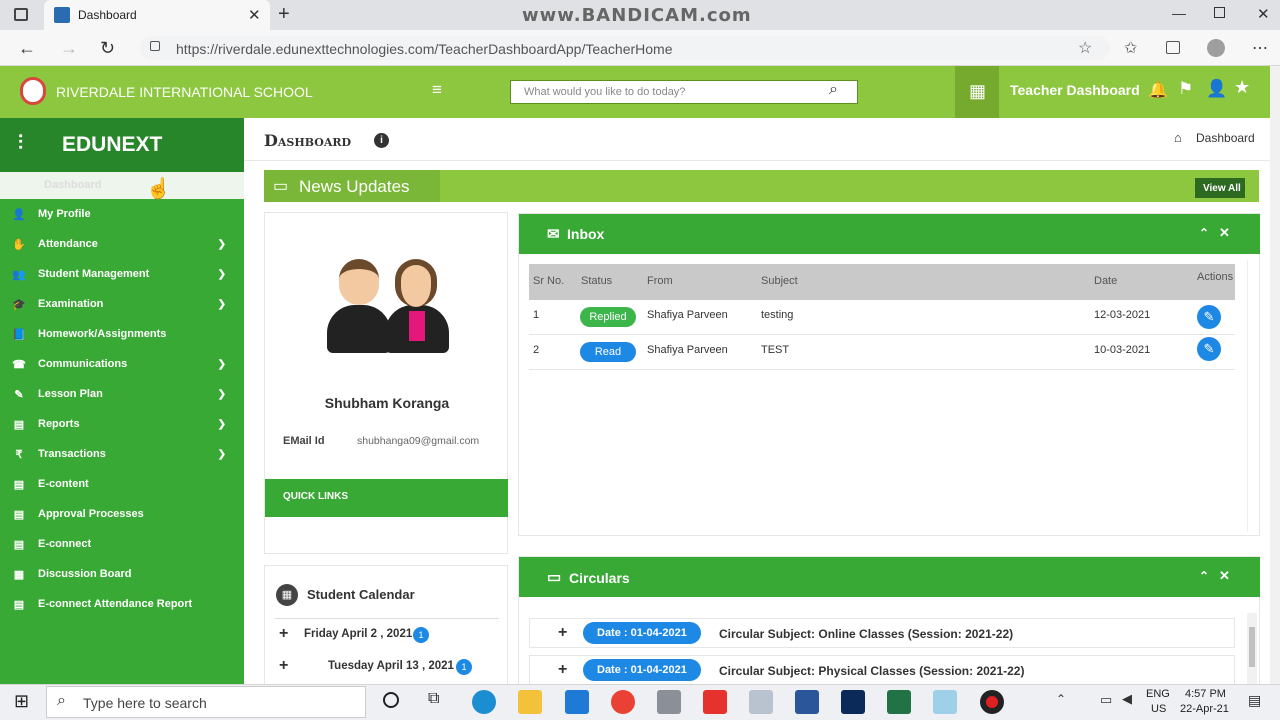  Describe the element at coordinates (122, 604) in the screenshot. I see `sidebar-item-e-connect-attendance-report: ▤ E-connect Attendance Report` at that location.